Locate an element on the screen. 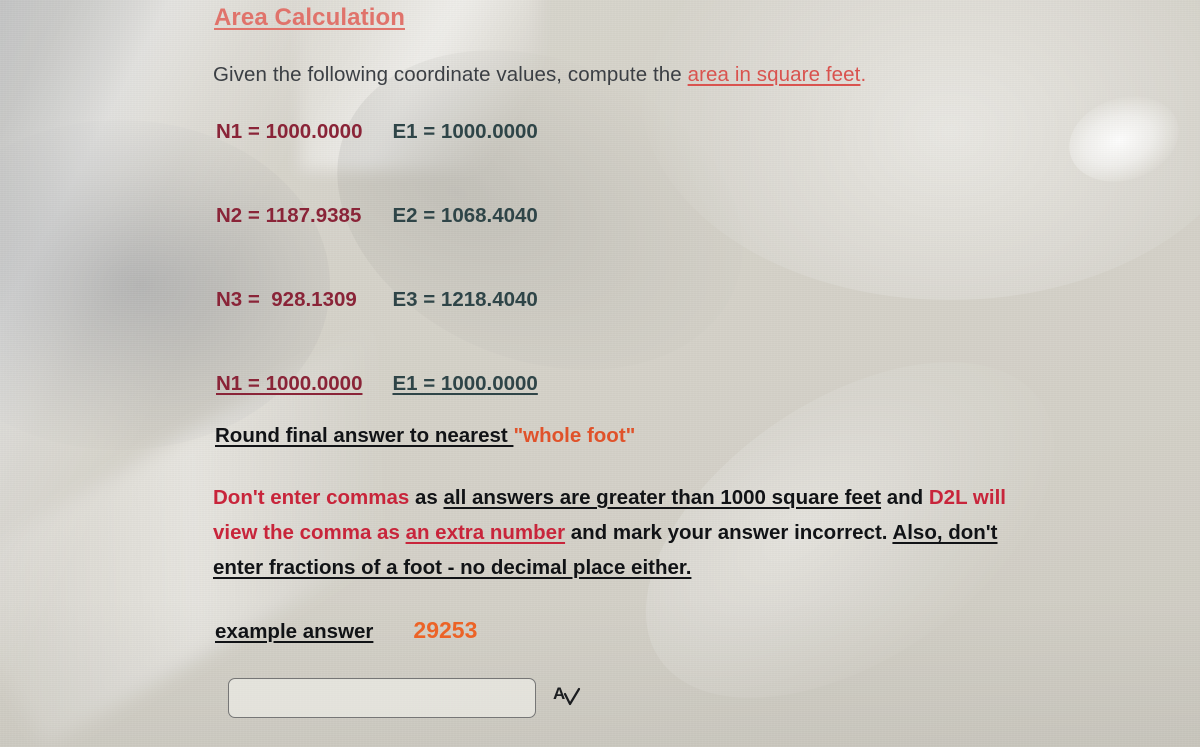 The height and width of the screenshot is (747, 1200). warning-l2-part2: an extra number is located at coordinates (485, 532).